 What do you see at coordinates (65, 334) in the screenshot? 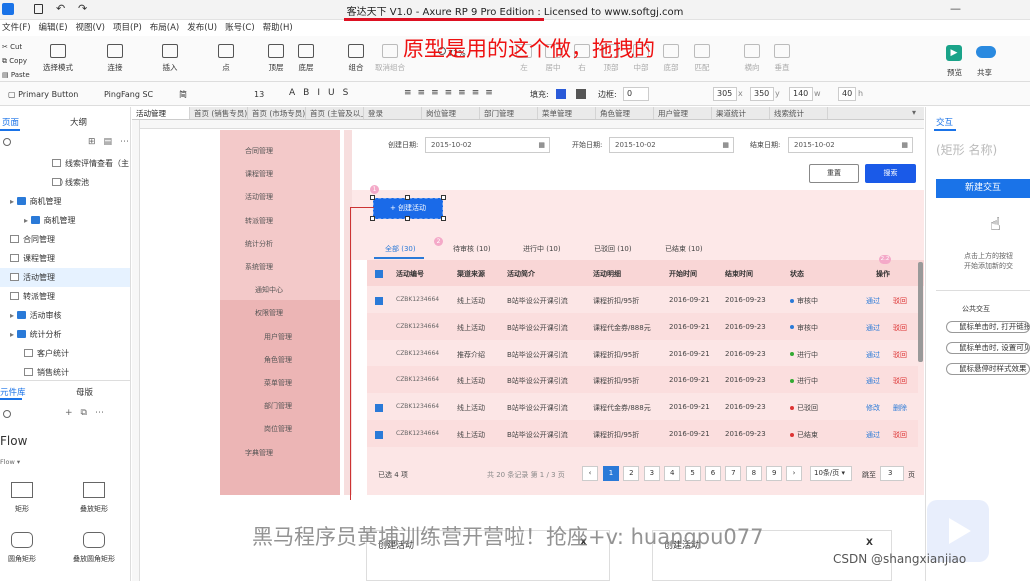
I see `page-tree-item: ▸ 统计分析` at bounding box center [65, 334].